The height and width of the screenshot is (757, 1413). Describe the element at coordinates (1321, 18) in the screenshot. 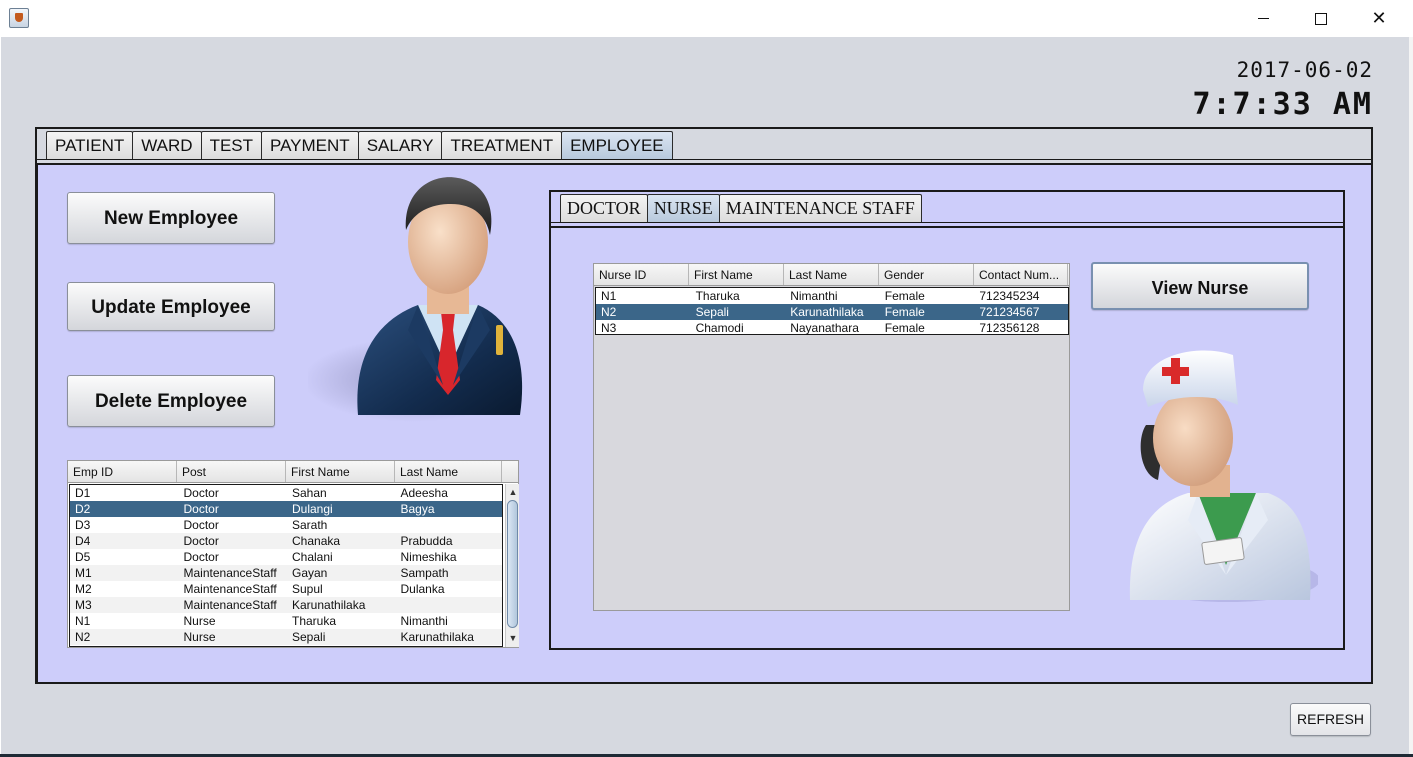

I see `maximize-icon` at that location.